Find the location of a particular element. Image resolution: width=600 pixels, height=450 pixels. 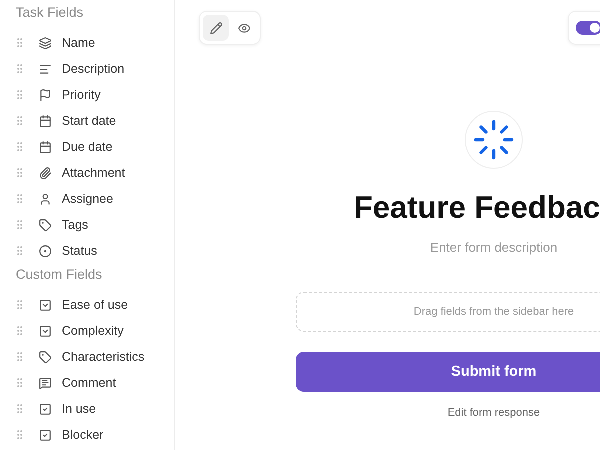

spinner-icon is located at coordinates (494, 140).